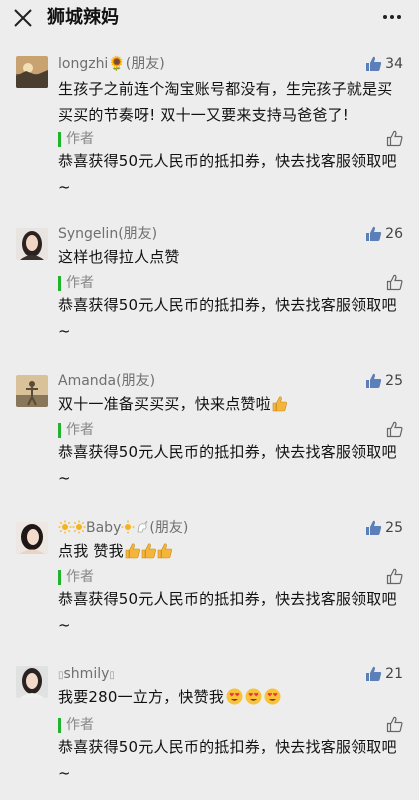  What do you see at coordinates (384, 64) in the screenshot?
I see `like-button: 34` at bounding box center [384, 64].